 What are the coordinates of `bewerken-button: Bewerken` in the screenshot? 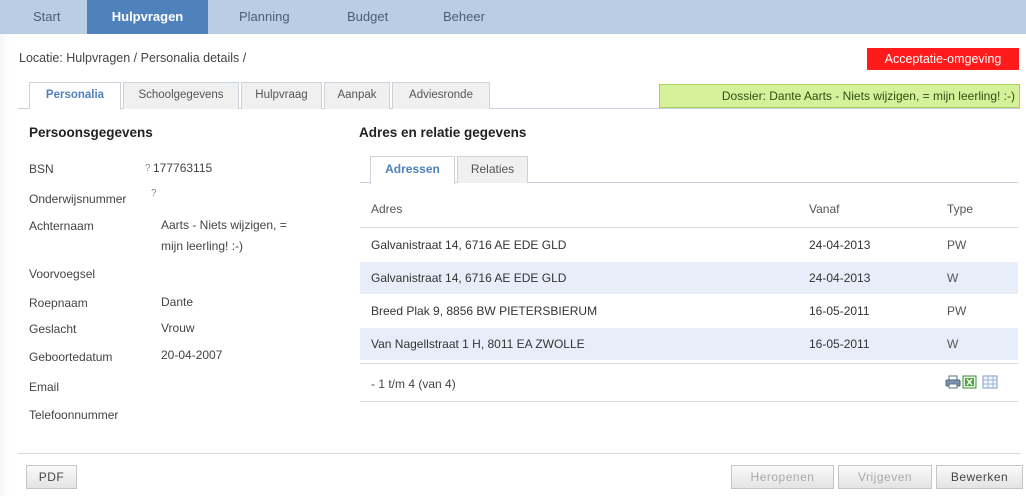 It's located at (979, 477).